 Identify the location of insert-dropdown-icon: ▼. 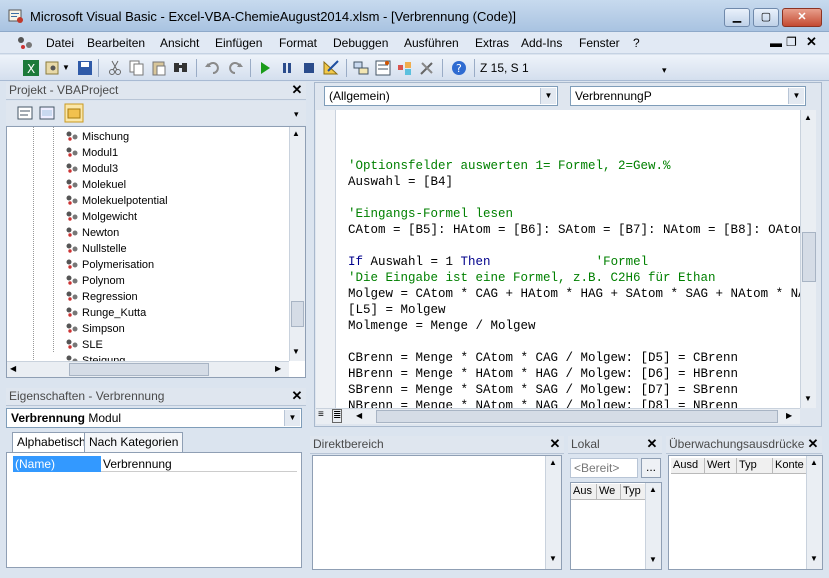
(66, 67).